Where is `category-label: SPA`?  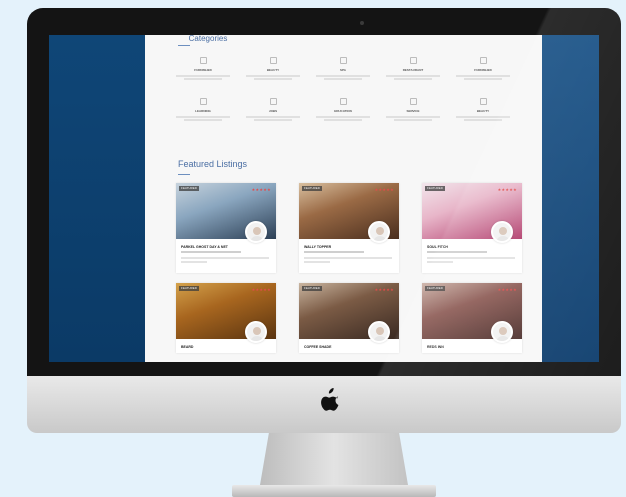
category-label: SPA is located at coordinates (343, 70).